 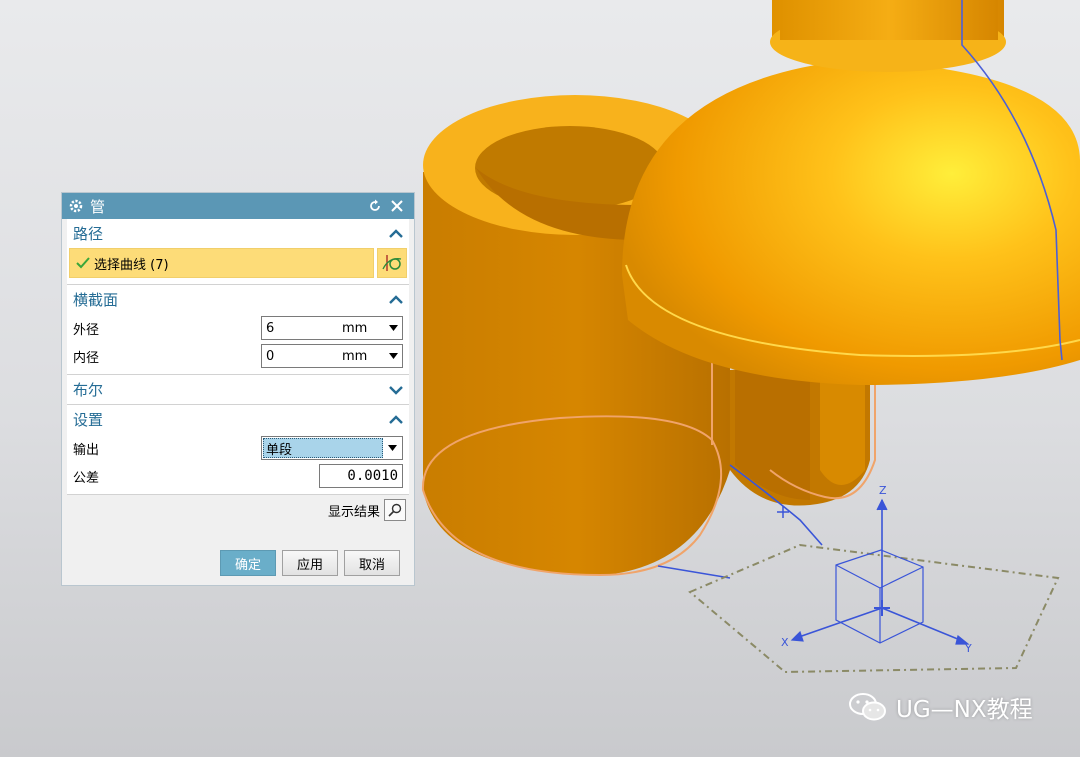 I want to click on boolean-section-header: 布尔, so click(x=238, y=389).